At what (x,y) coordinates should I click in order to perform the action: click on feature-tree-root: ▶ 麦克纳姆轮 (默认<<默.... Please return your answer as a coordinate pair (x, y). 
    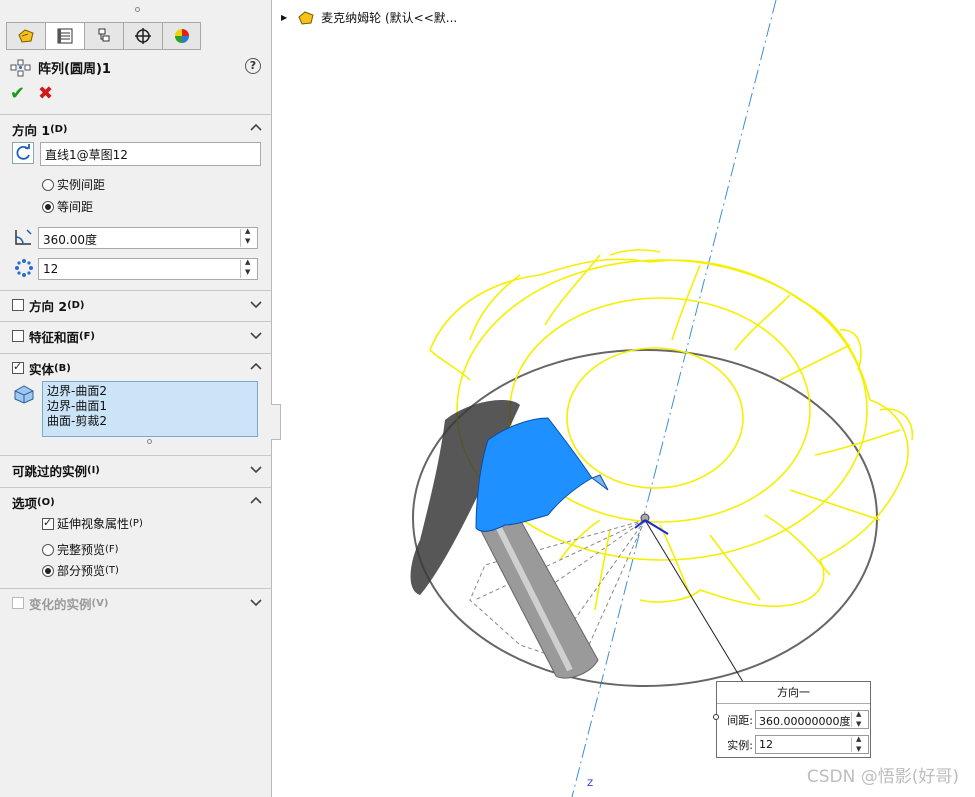
    Looking at the image, I should click on (369, 17).